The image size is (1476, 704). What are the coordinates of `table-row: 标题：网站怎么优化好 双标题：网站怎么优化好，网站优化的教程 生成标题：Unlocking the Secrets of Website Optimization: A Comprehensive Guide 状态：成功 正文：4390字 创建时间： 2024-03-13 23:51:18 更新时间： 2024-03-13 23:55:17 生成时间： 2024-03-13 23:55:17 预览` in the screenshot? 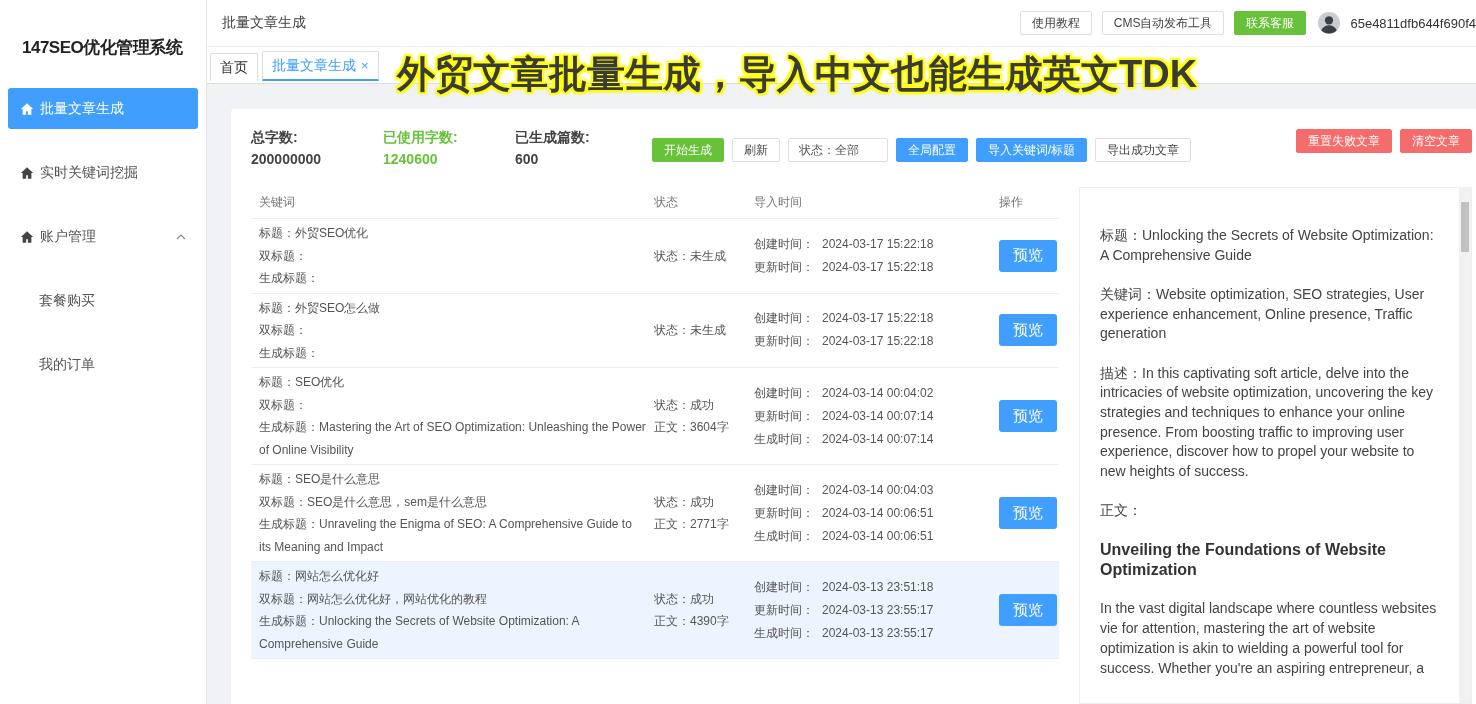 It's located at (655, 610).